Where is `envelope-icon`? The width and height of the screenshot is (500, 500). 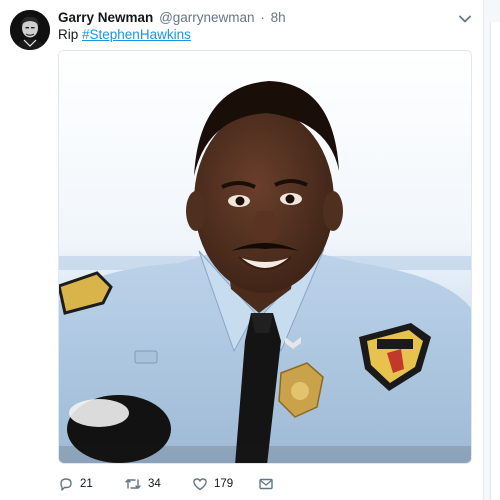 envelope-icon is located at coordinates (266, 484).